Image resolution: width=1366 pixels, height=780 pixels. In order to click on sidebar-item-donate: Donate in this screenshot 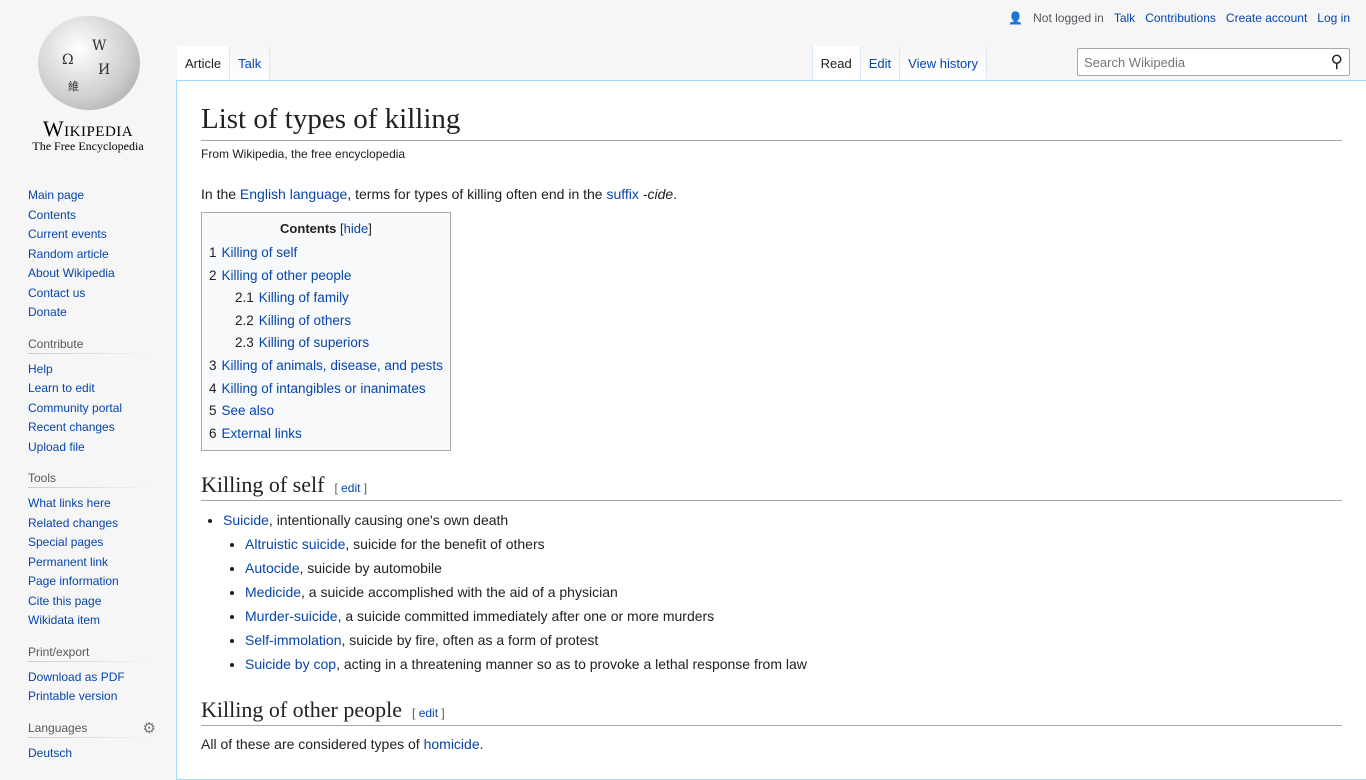, I will do `click(47, 312)`.